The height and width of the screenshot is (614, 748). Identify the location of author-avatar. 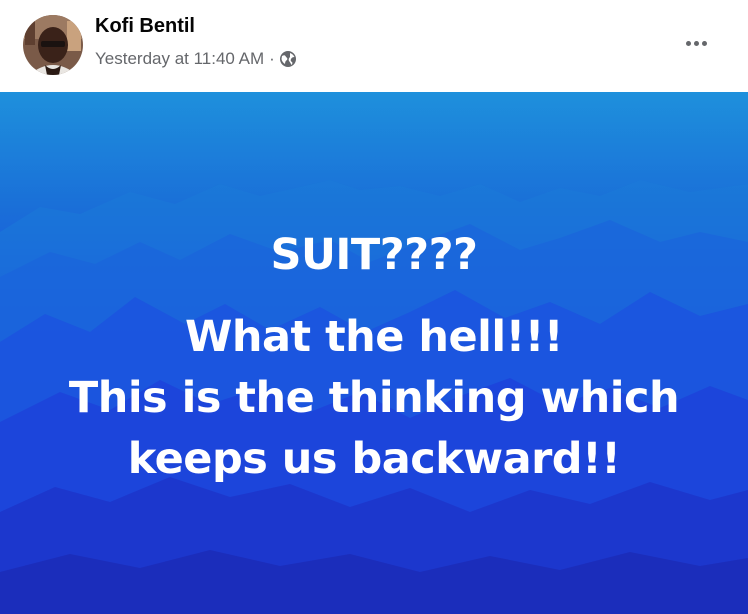
(53, 45).